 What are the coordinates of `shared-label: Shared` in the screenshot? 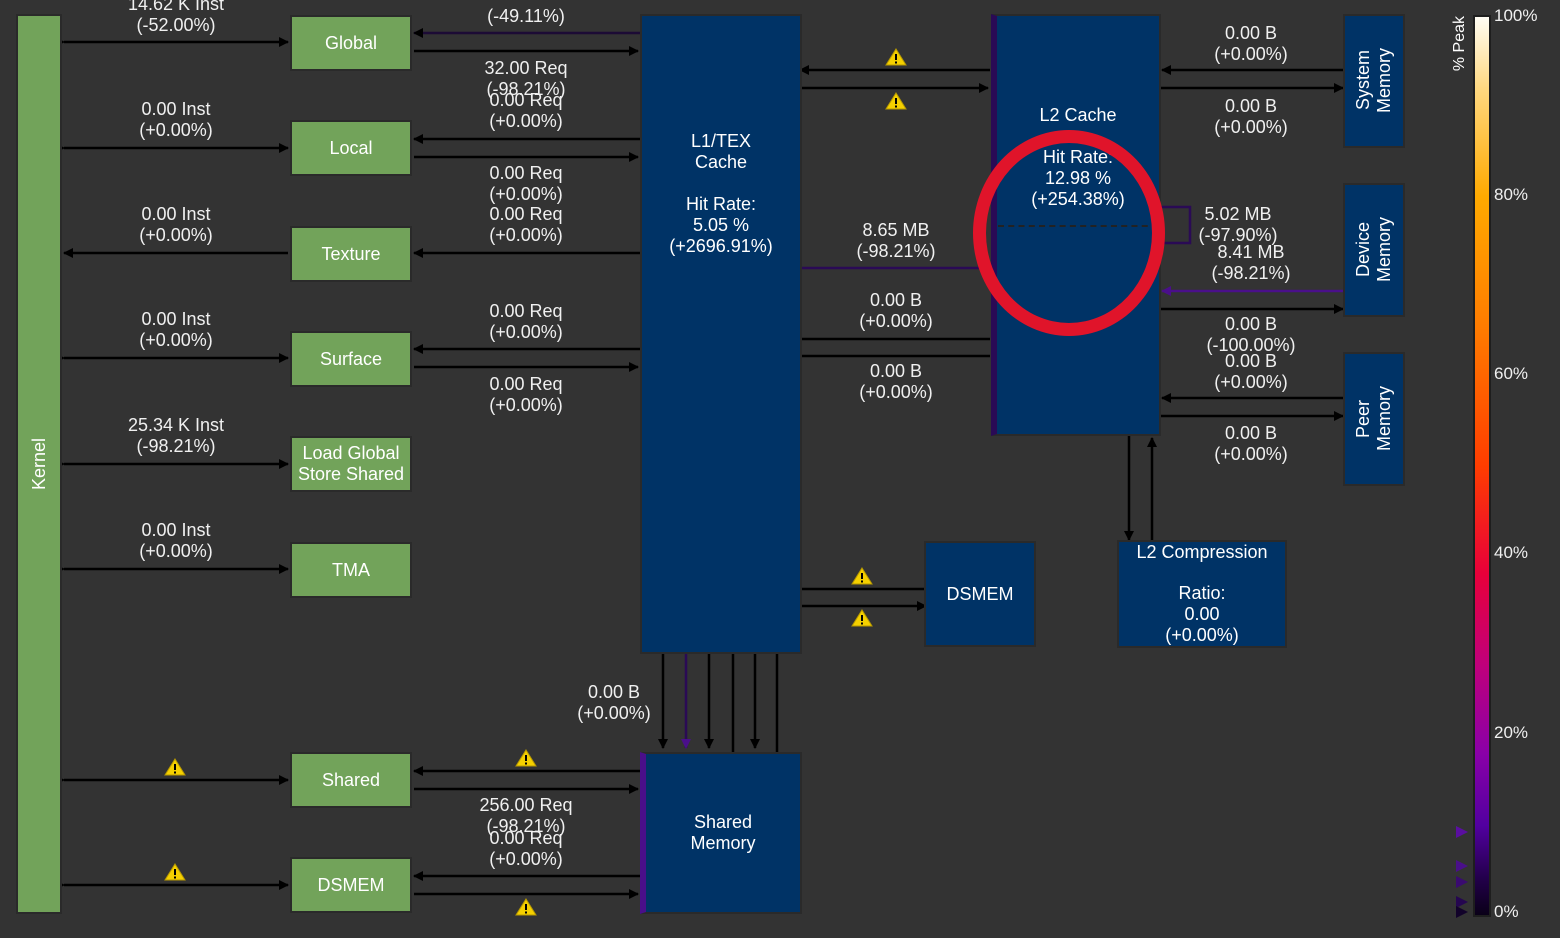 It's located at (351, 779).